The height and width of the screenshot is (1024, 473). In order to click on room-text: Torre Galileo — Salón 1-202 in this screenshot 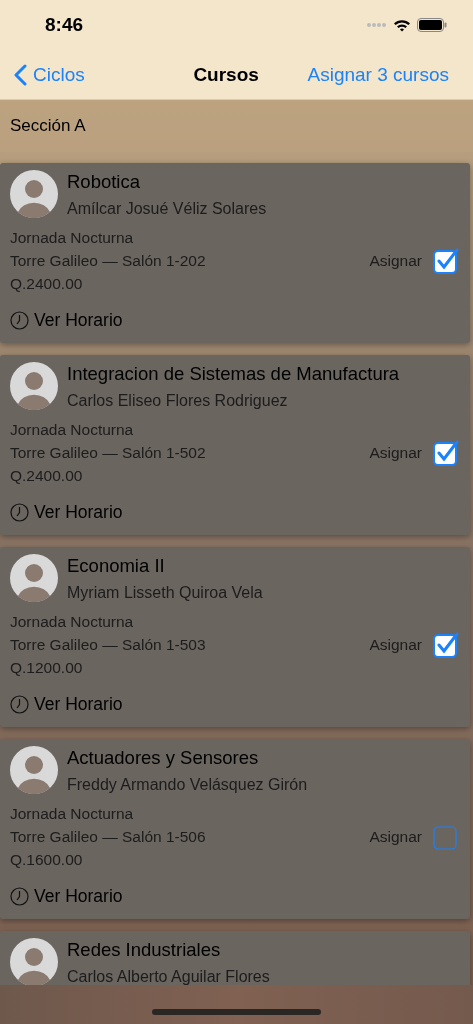, I will do `click(108, 261)`.